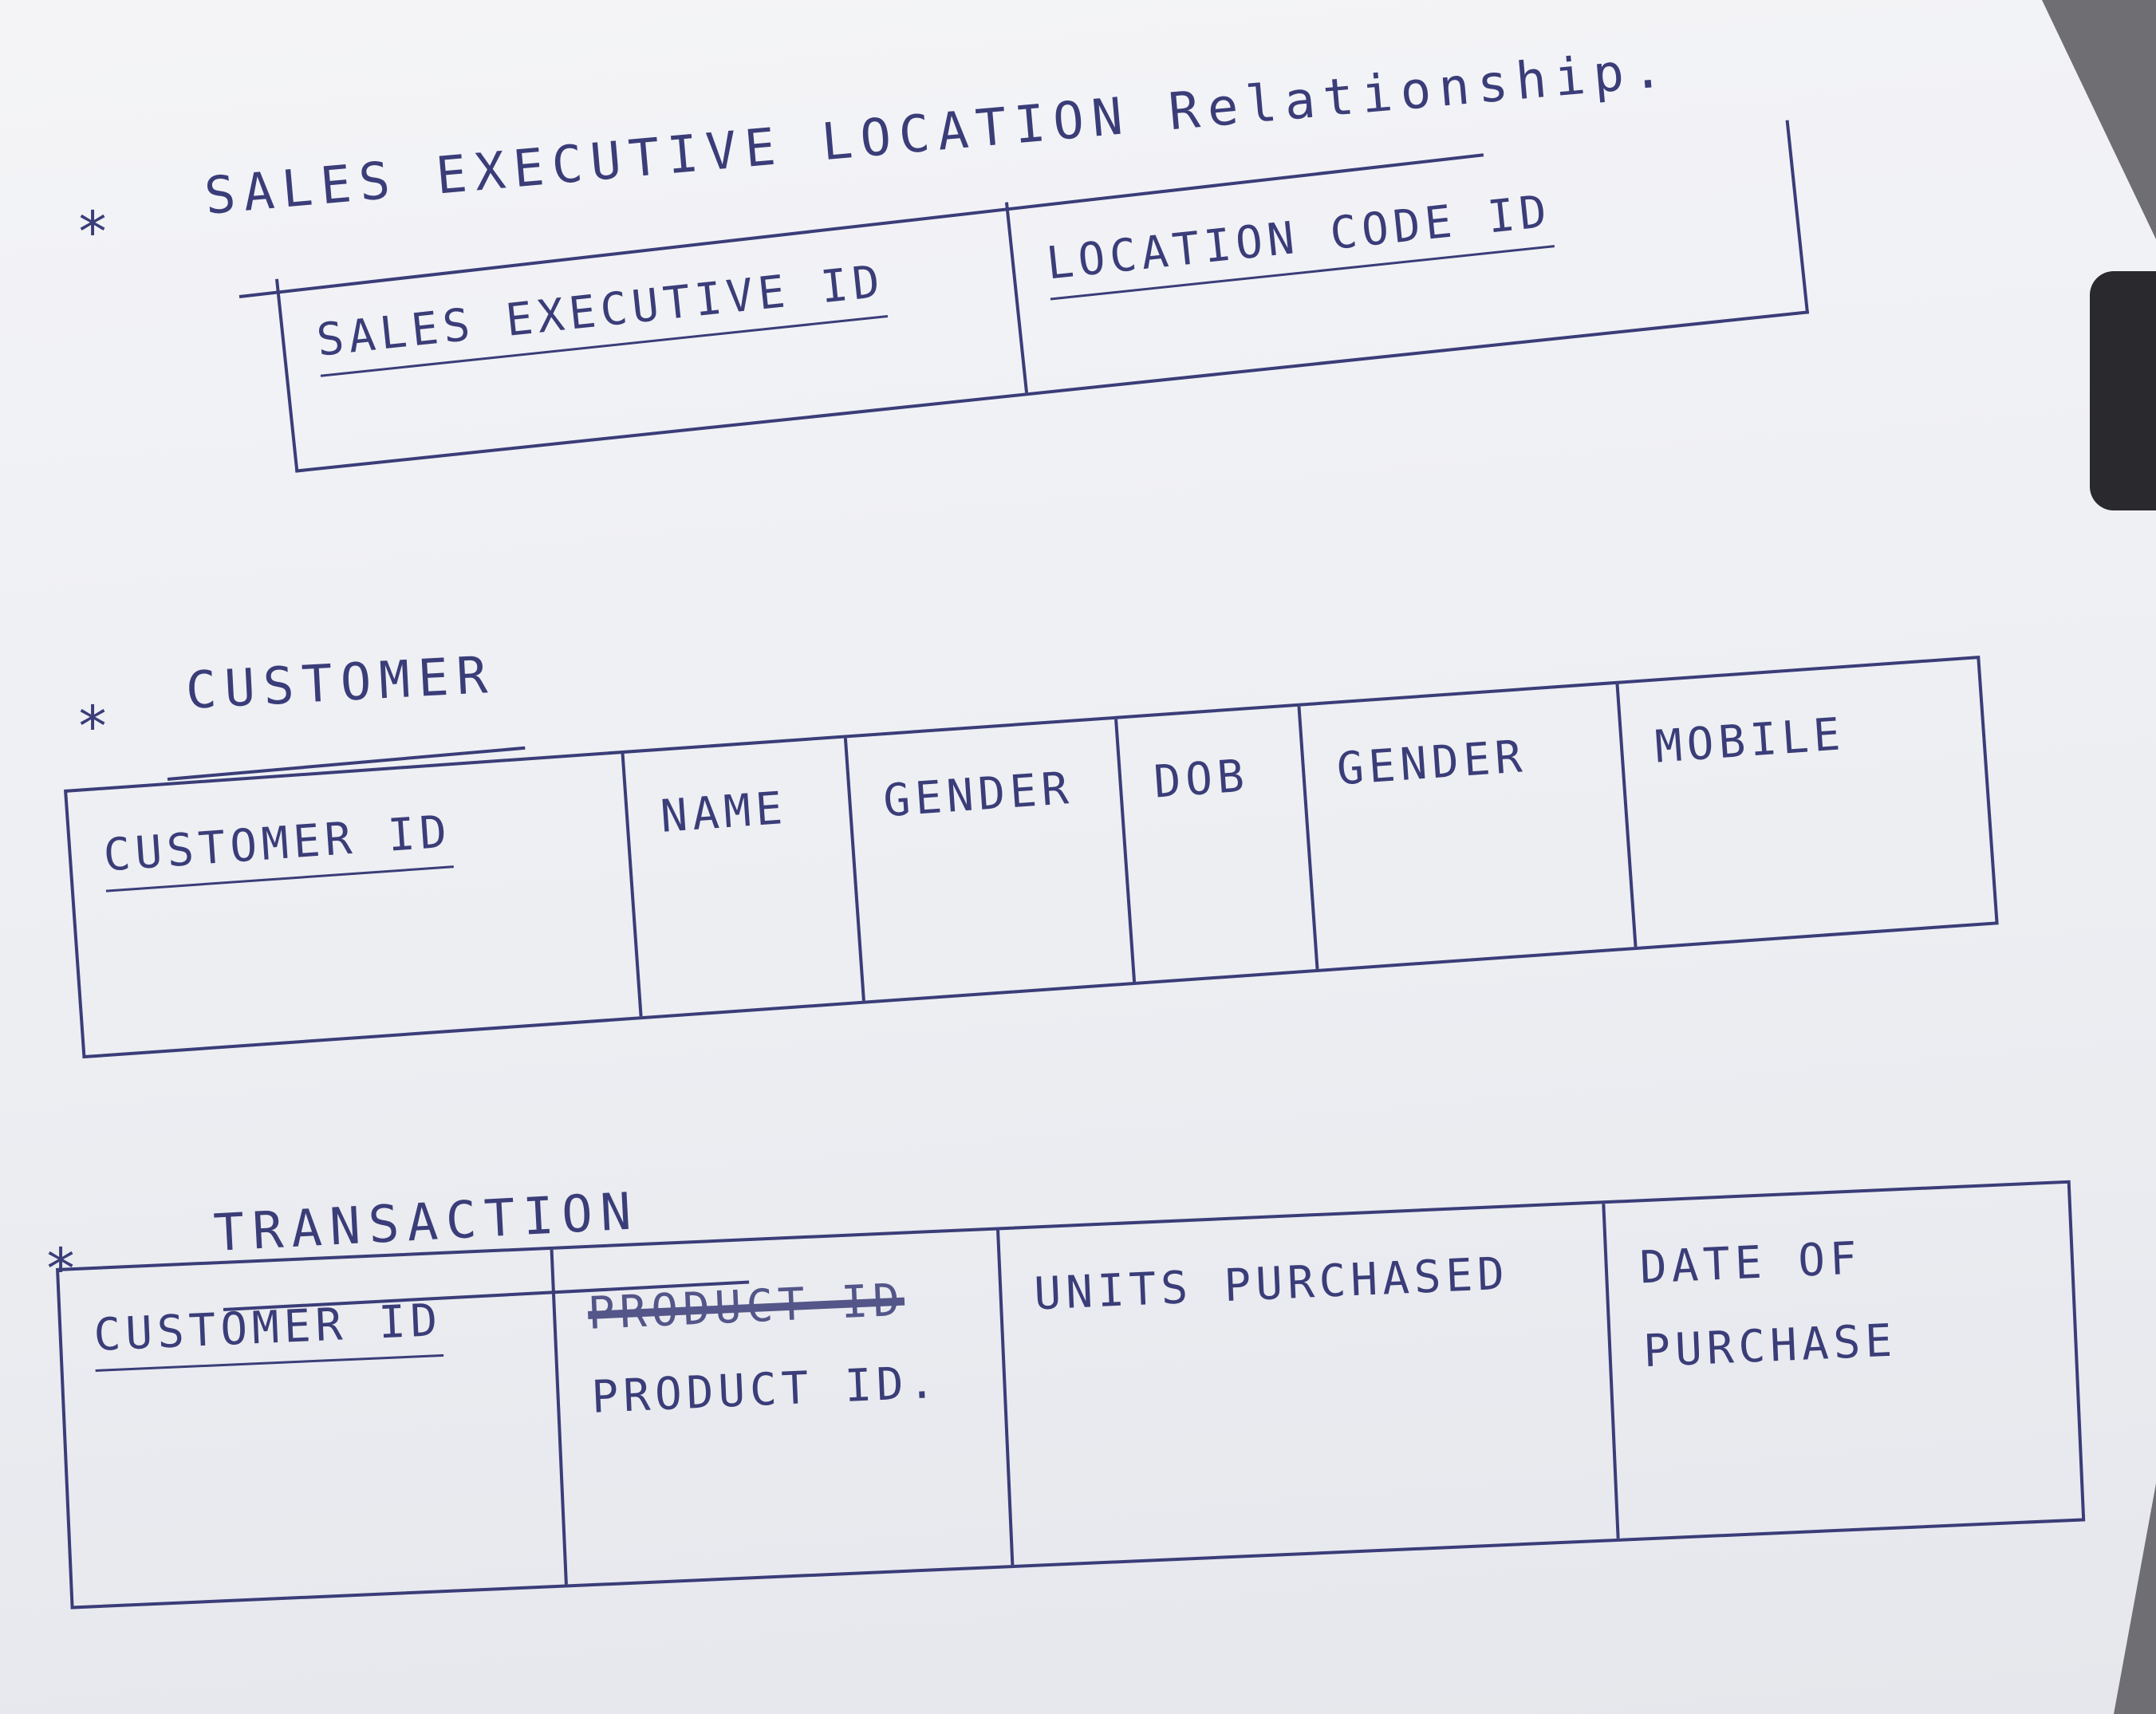 Image resolution: width=2156 pixels, height=1714 pixels. What do you see at coordinates (1770, 1346) in the screenshot?
I see `column-label-line2: PURCHASE` at bounding box center [1770, 1346].